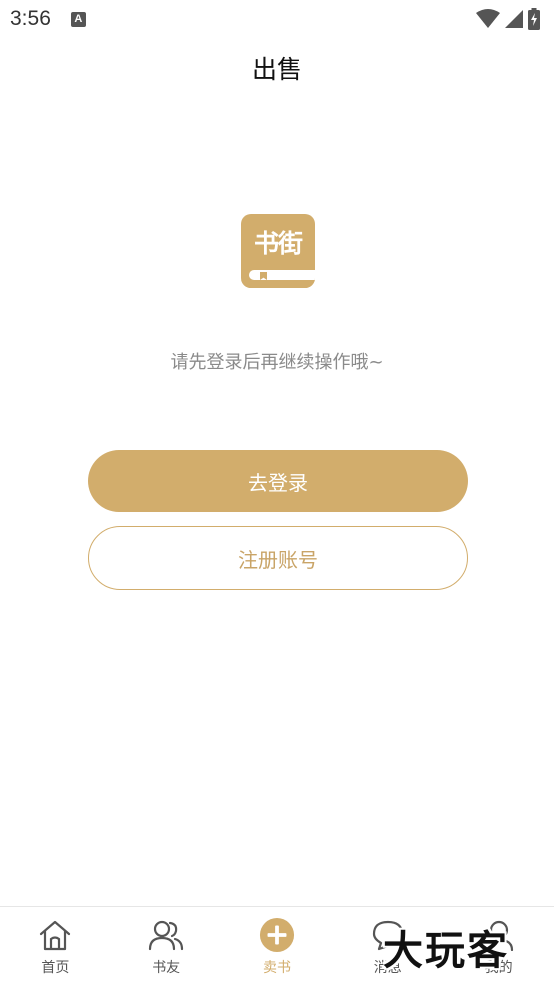 This screenshot has height=986, width=554. I want to click on status-time: 3:56, so click(30, 18).